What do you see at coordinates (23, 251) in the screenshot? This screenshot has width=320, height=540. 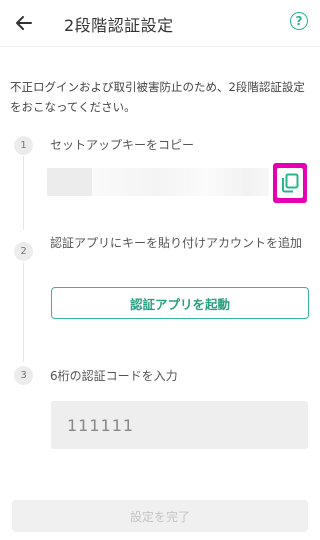 I see `step-number-2: 2` at bounding box center [23, 251].